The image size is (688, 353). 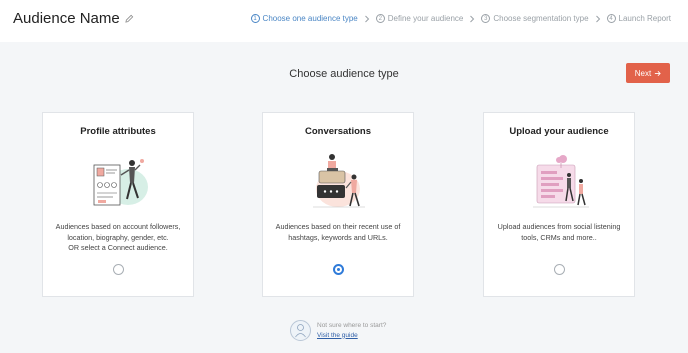 What do you see at coordinates (338, 237) in the screenshot?
I see `desc-line: hashtags, keywords and URLs.` at bounding box center [338, 237].